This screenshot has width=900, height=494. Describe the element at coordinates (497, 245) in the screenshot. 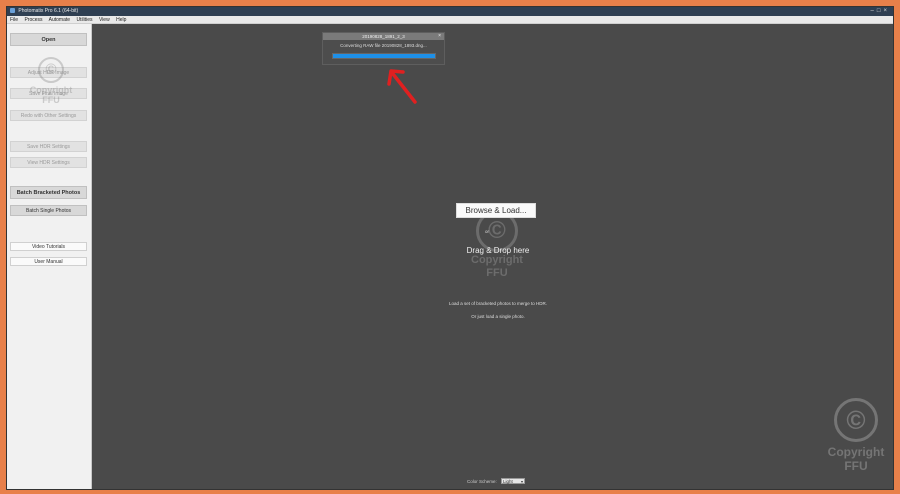

I see `center-watermark: © Copyright FFU` at that location.